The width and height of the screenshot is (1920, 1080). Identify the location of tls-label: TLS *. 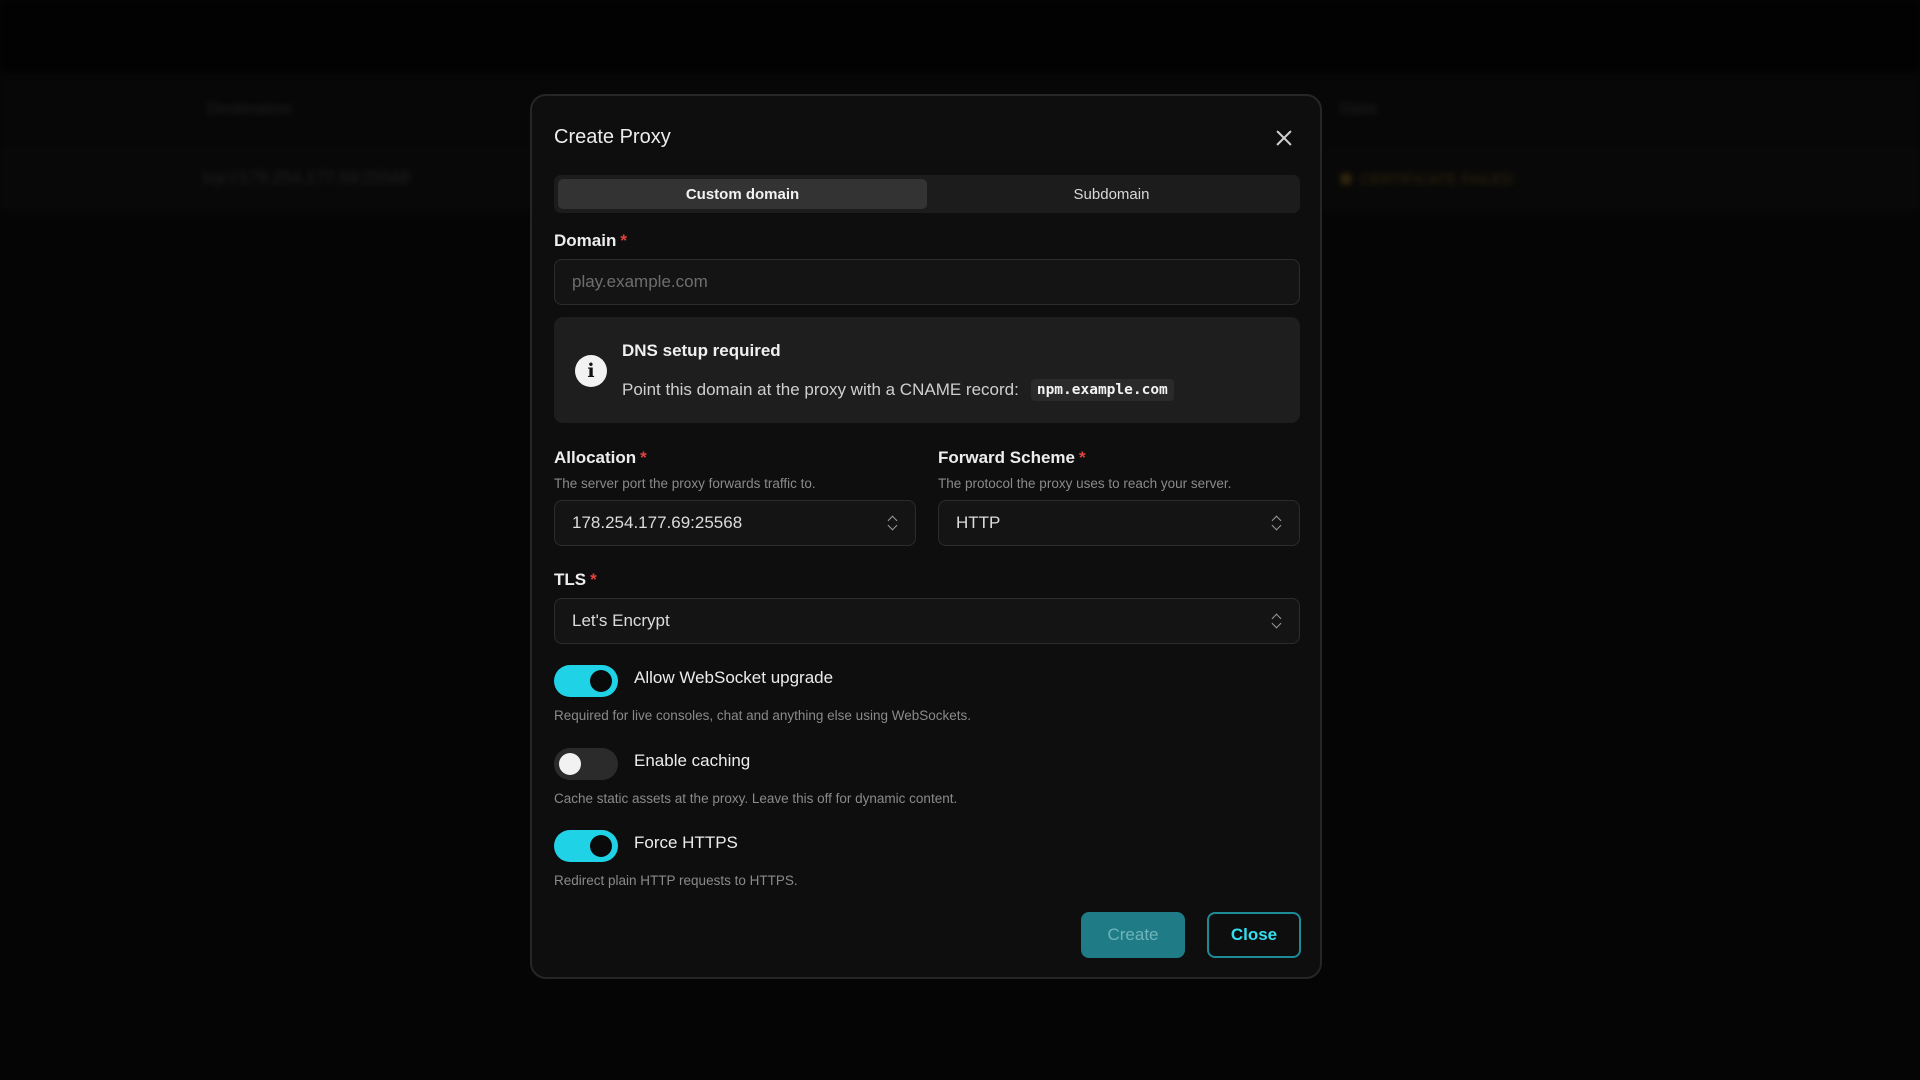
(575, 580).